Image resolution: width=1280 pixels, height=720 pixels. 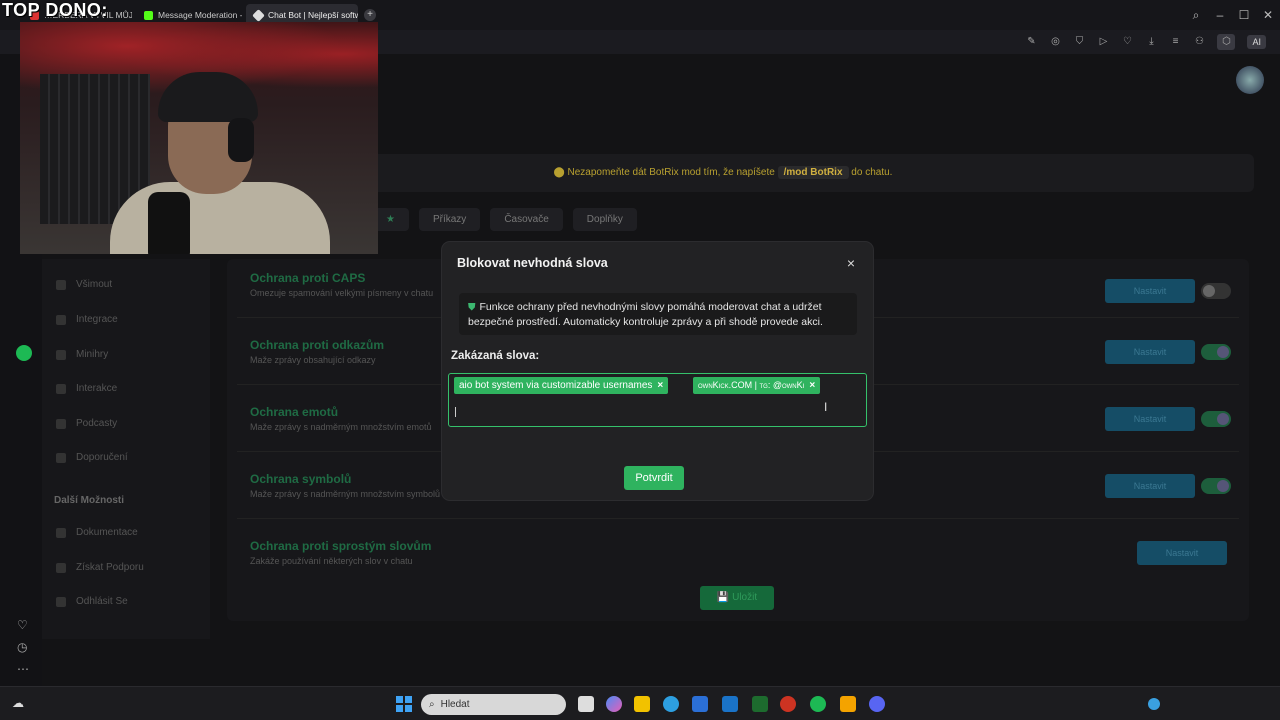 What do you see at coordinates (848, 704) in the screenshot?
I see `app-icon` at bounding box center [848, 704].